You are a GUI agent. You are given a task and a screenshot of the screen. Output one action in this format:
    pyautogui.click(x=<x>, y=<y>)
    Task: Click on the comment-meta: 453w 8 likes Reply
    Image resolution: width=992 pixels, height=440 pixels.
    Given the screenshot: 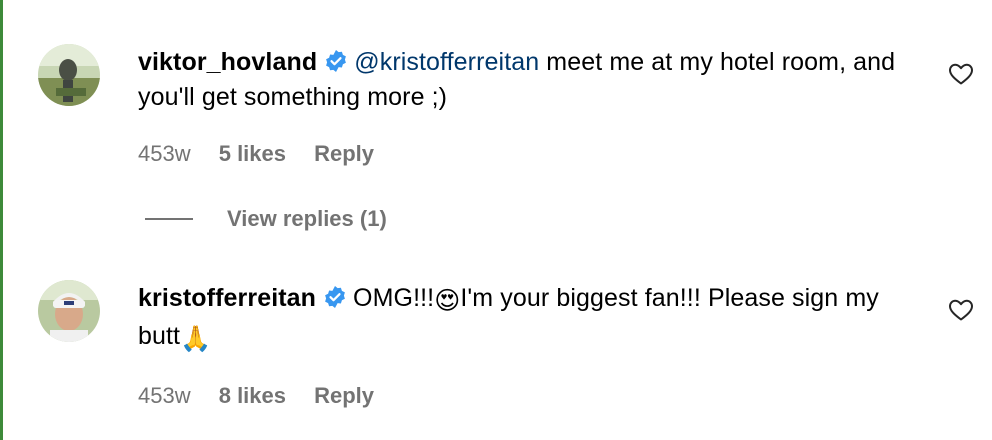 What is the action you would take?
    pyautogui.click(x=523, y=396)
    